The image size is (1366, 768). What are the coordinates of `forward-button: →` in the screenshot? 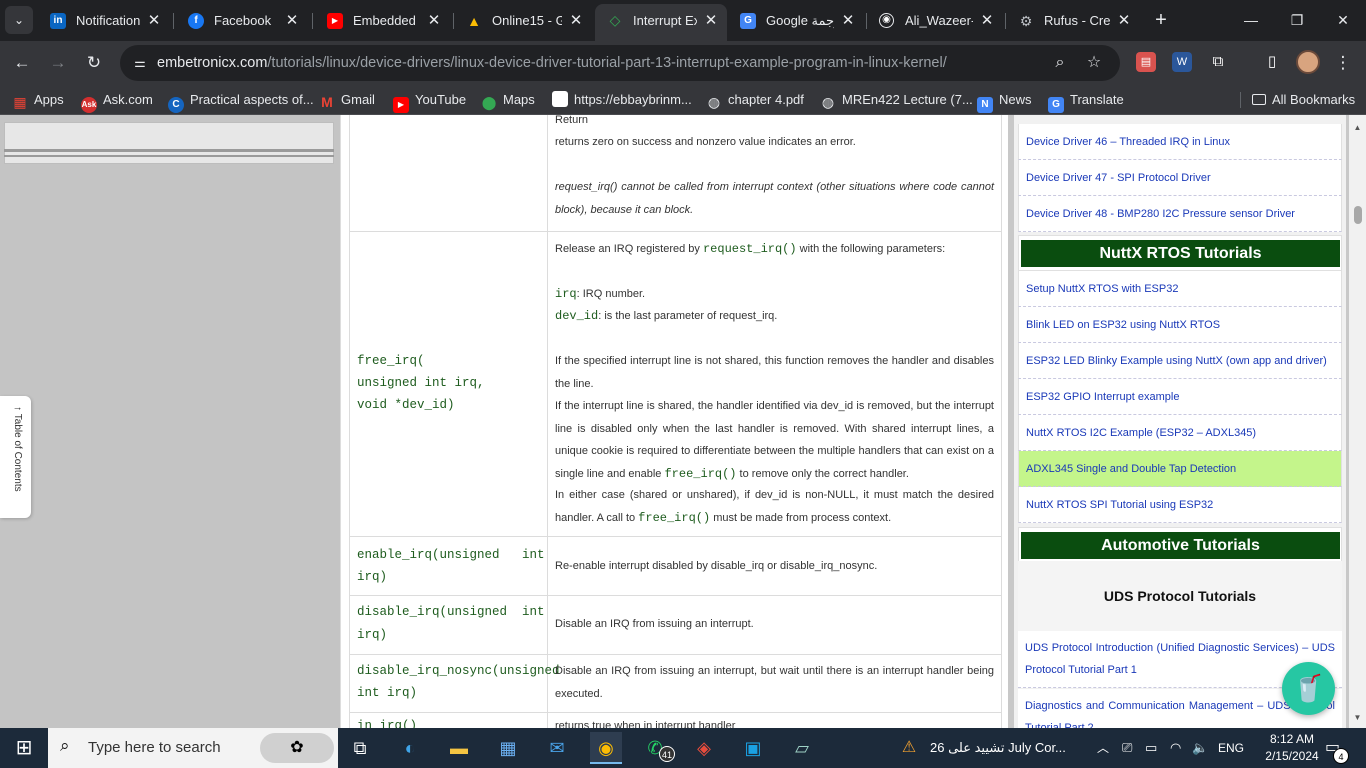 It's located at (58, 63).